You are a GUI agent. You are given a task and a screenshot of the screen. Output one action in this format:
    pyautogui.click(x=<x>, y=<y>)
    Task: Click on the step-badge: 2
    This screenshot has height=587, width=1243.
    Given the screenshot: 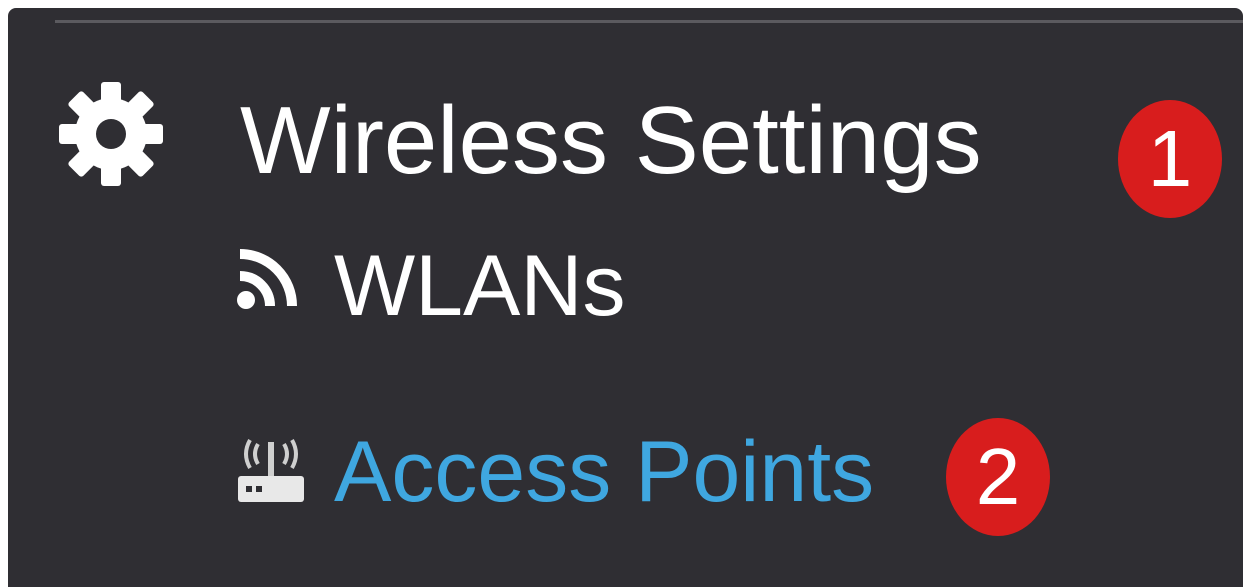 What is the action you would take?
    pyautogui.click(x=998, y=477)
    